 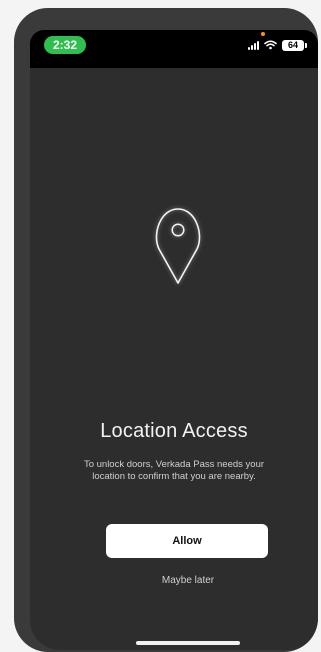 I want to click on status-bar: 2:32 64, so click(x=174, y=49).